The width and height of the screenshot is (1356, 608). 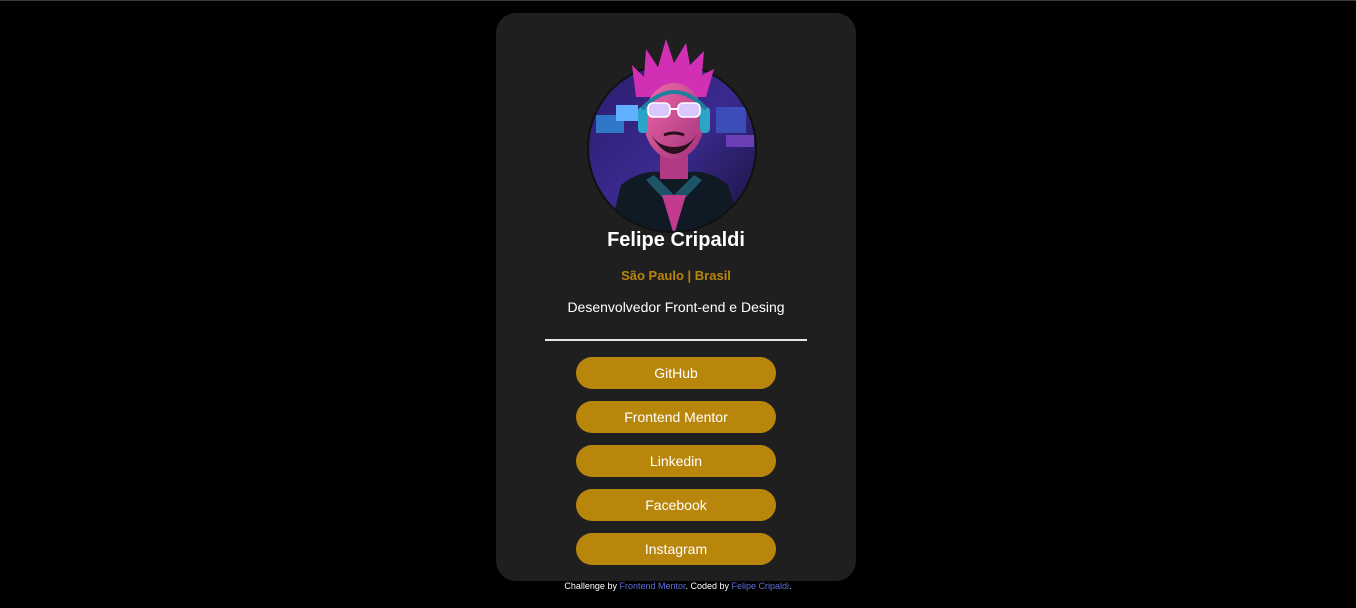 What do you see at coordinates (761, 586) in the screenshot?
I see `author-attribution-link: Felipe Cripaldi` at bounding box center [761, 586].